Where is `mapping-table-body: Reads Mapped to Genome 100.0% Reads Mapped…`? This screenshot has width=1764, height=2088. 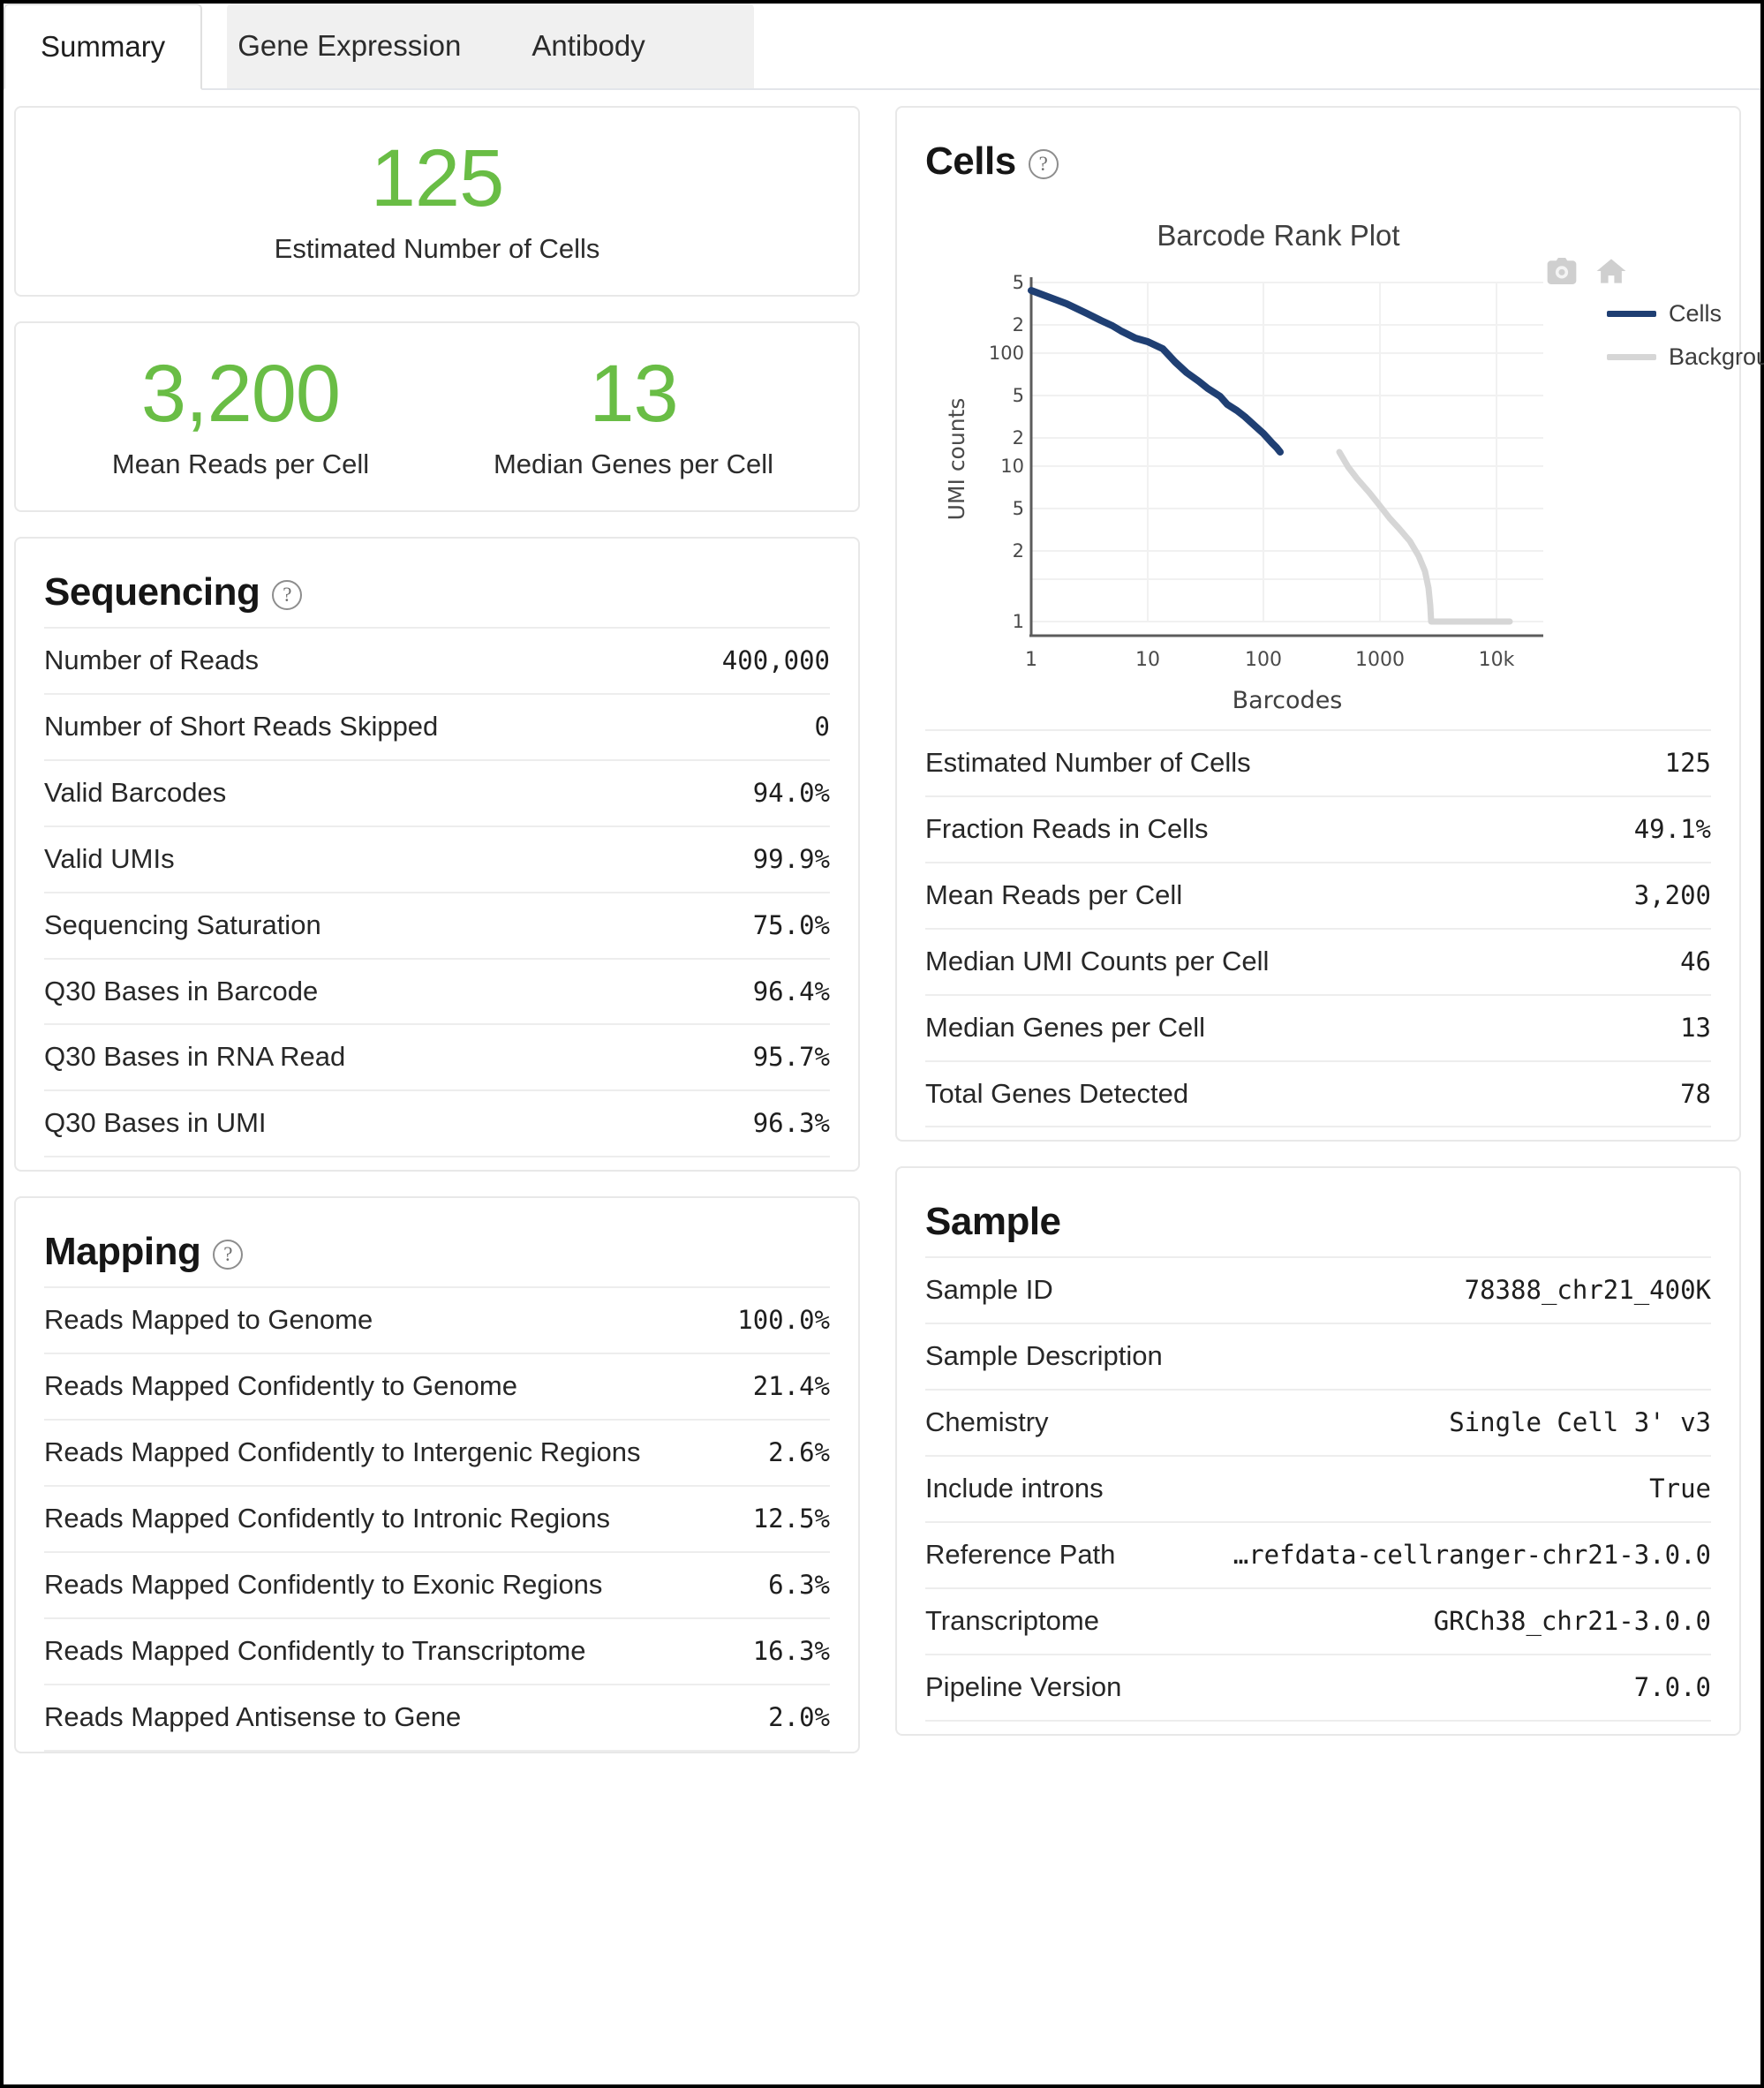
mapping-table-body: Reads Mapped to Genome 100.0% Reads Mapped… is located at coordinates (437, 1519).